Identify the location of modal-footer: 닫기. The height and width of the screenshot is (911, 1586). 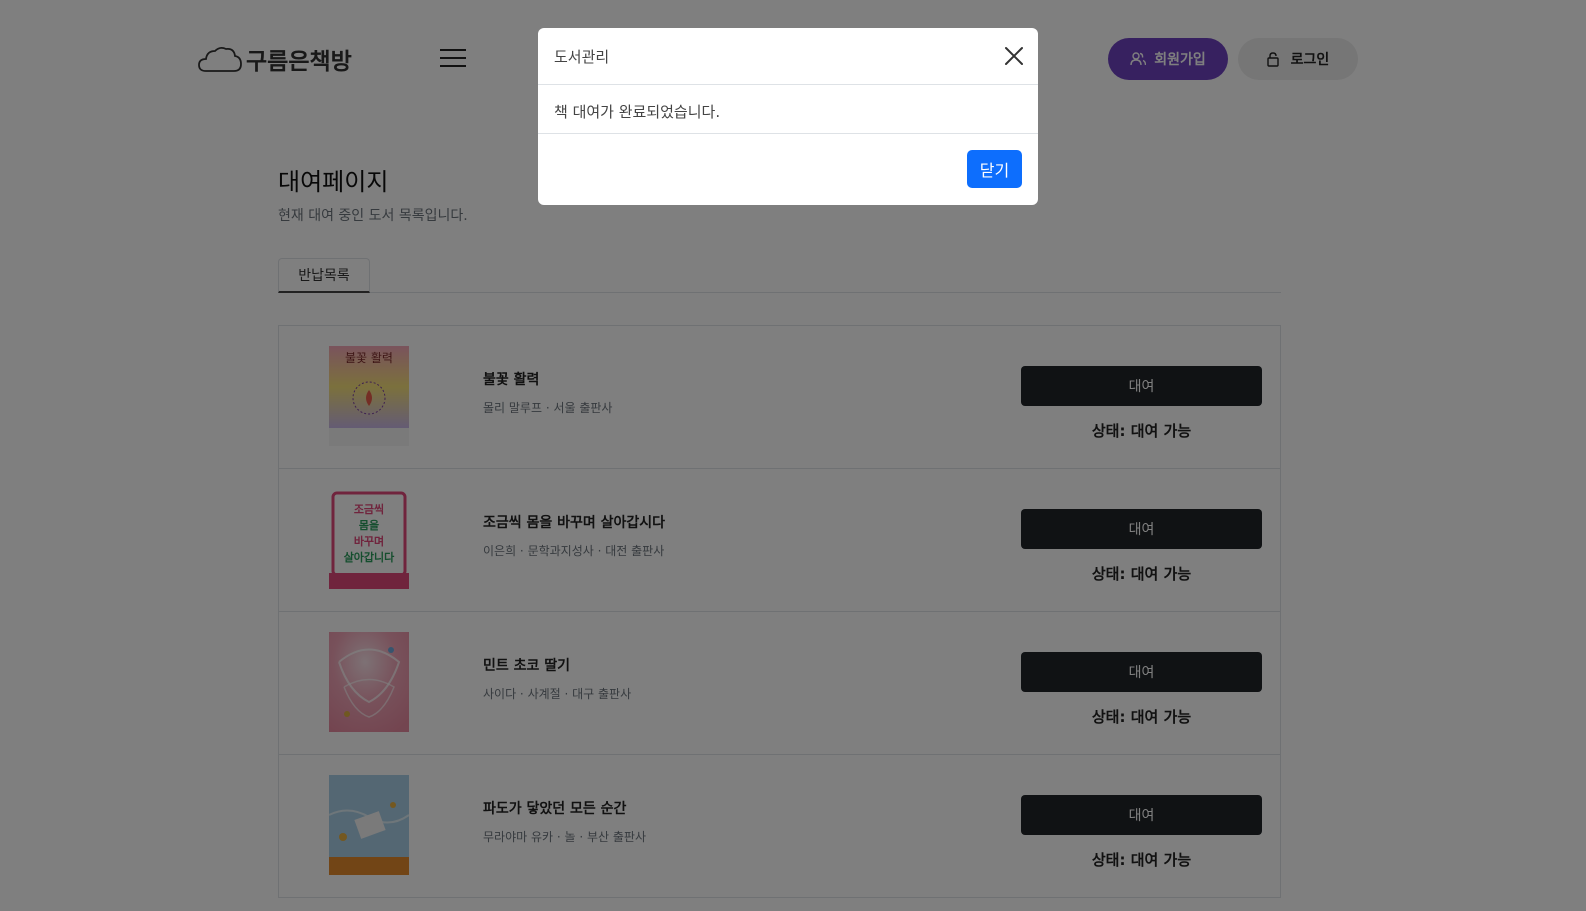
(788, 169).